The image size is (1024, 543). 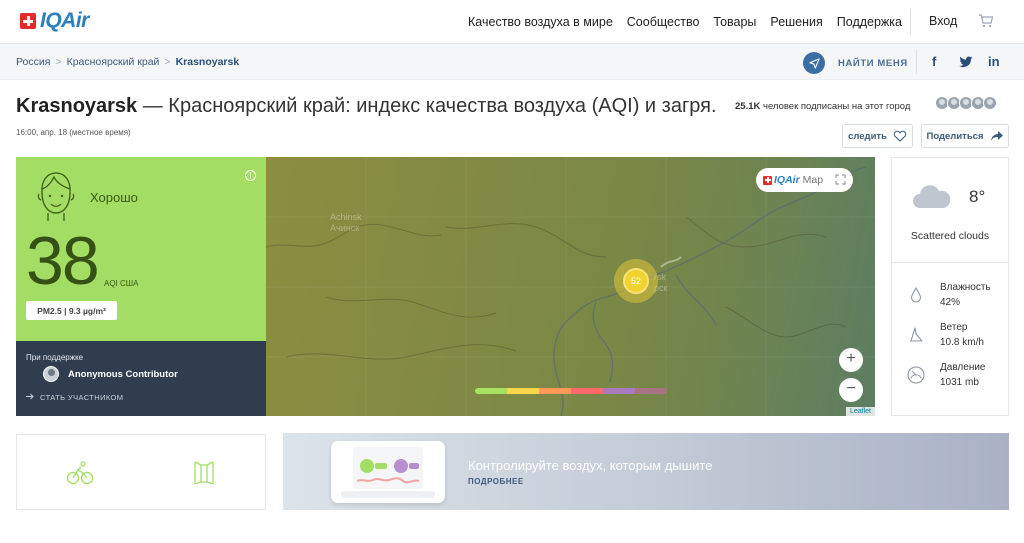 What do you see at coordinates (916, 294) in the screenshot?
I see `humidity-drop-icon` at bounding box center [916, 294].